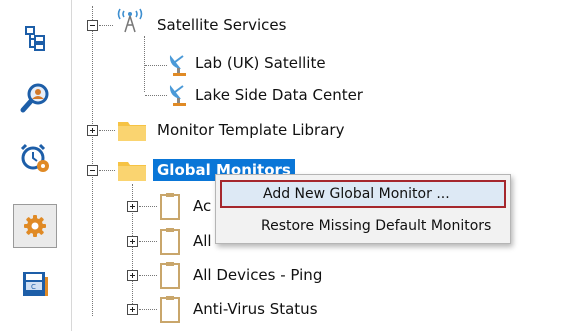 This screenshot has width=569, height=331. What do you see at coordinates (132, 275) in the screenshot?
I see `expand-all-devices-ping` at bounding box center [132, 275].